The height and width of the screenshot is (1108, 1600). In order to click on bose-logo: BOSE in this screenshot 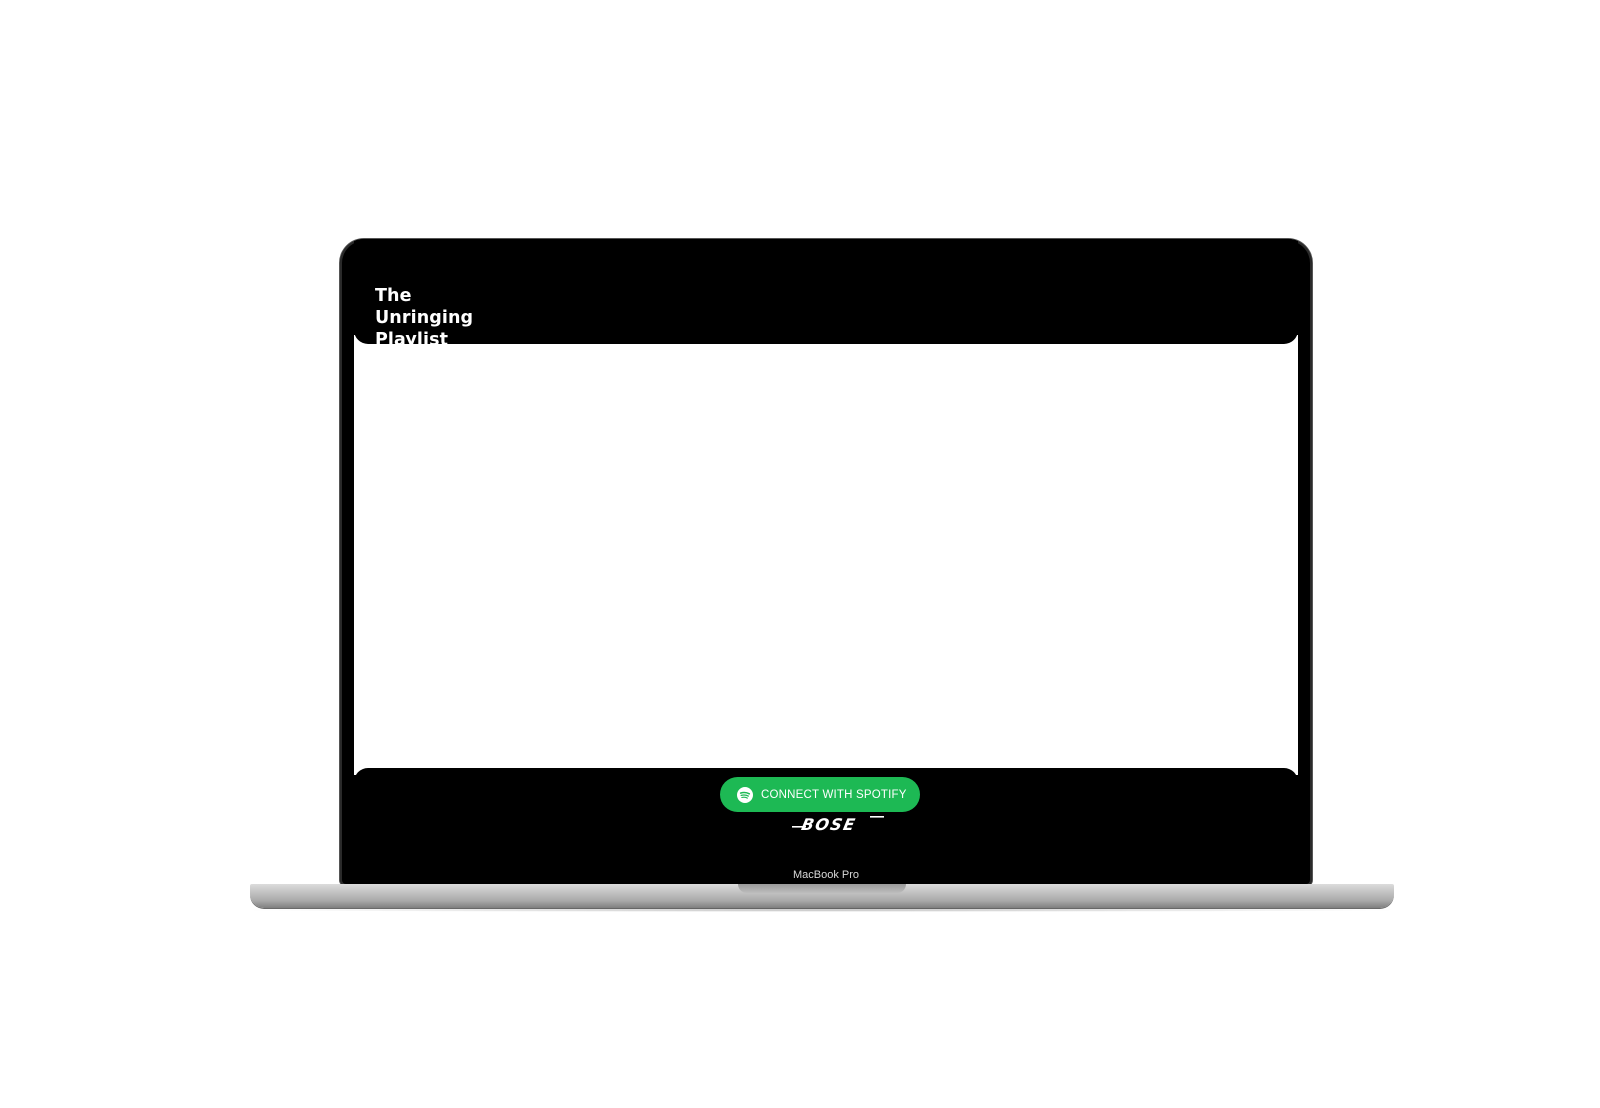, I will do `click(838, 824)`.